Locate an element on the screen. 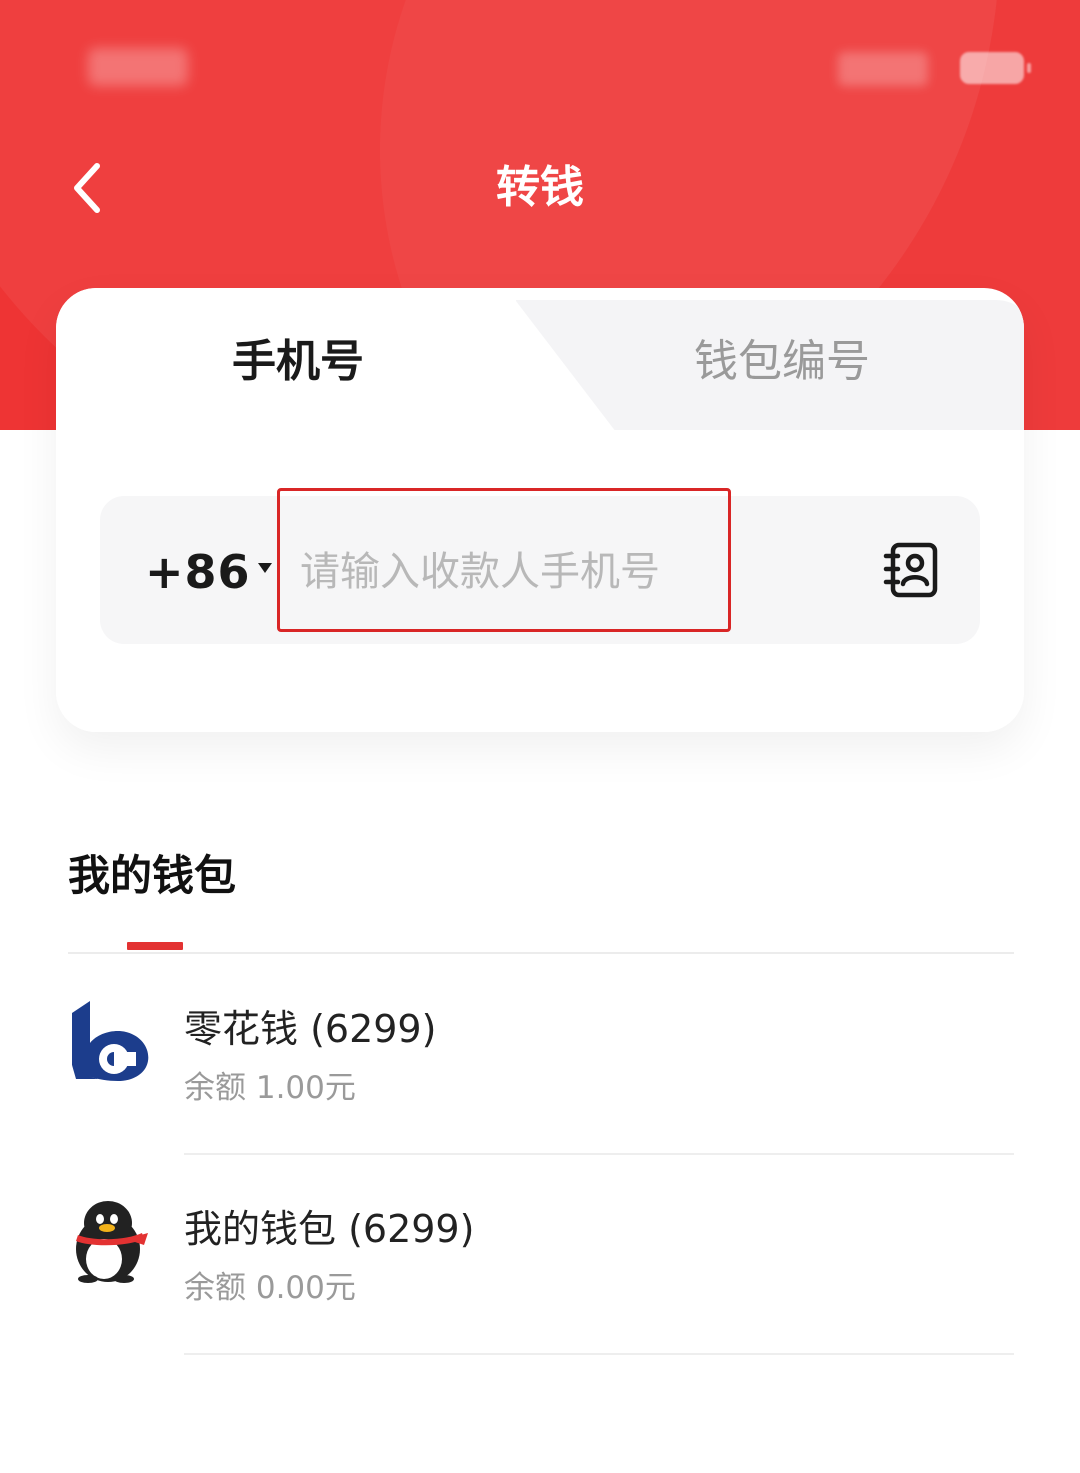 The image size is (1080, 1473). contact-book-icon is located at coordinates (910, 570).